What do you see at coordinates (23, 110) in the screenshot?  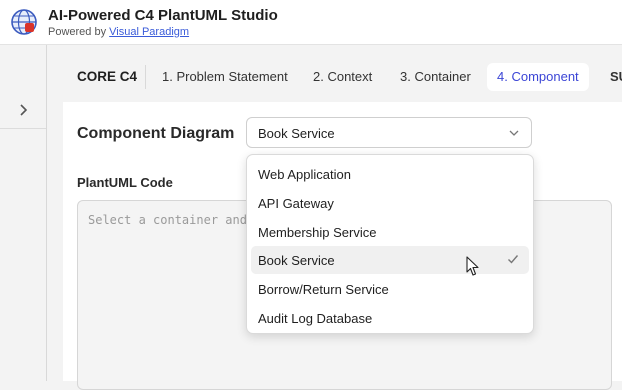 I see `chevron-right-icon` at bounding box center [23, 110].